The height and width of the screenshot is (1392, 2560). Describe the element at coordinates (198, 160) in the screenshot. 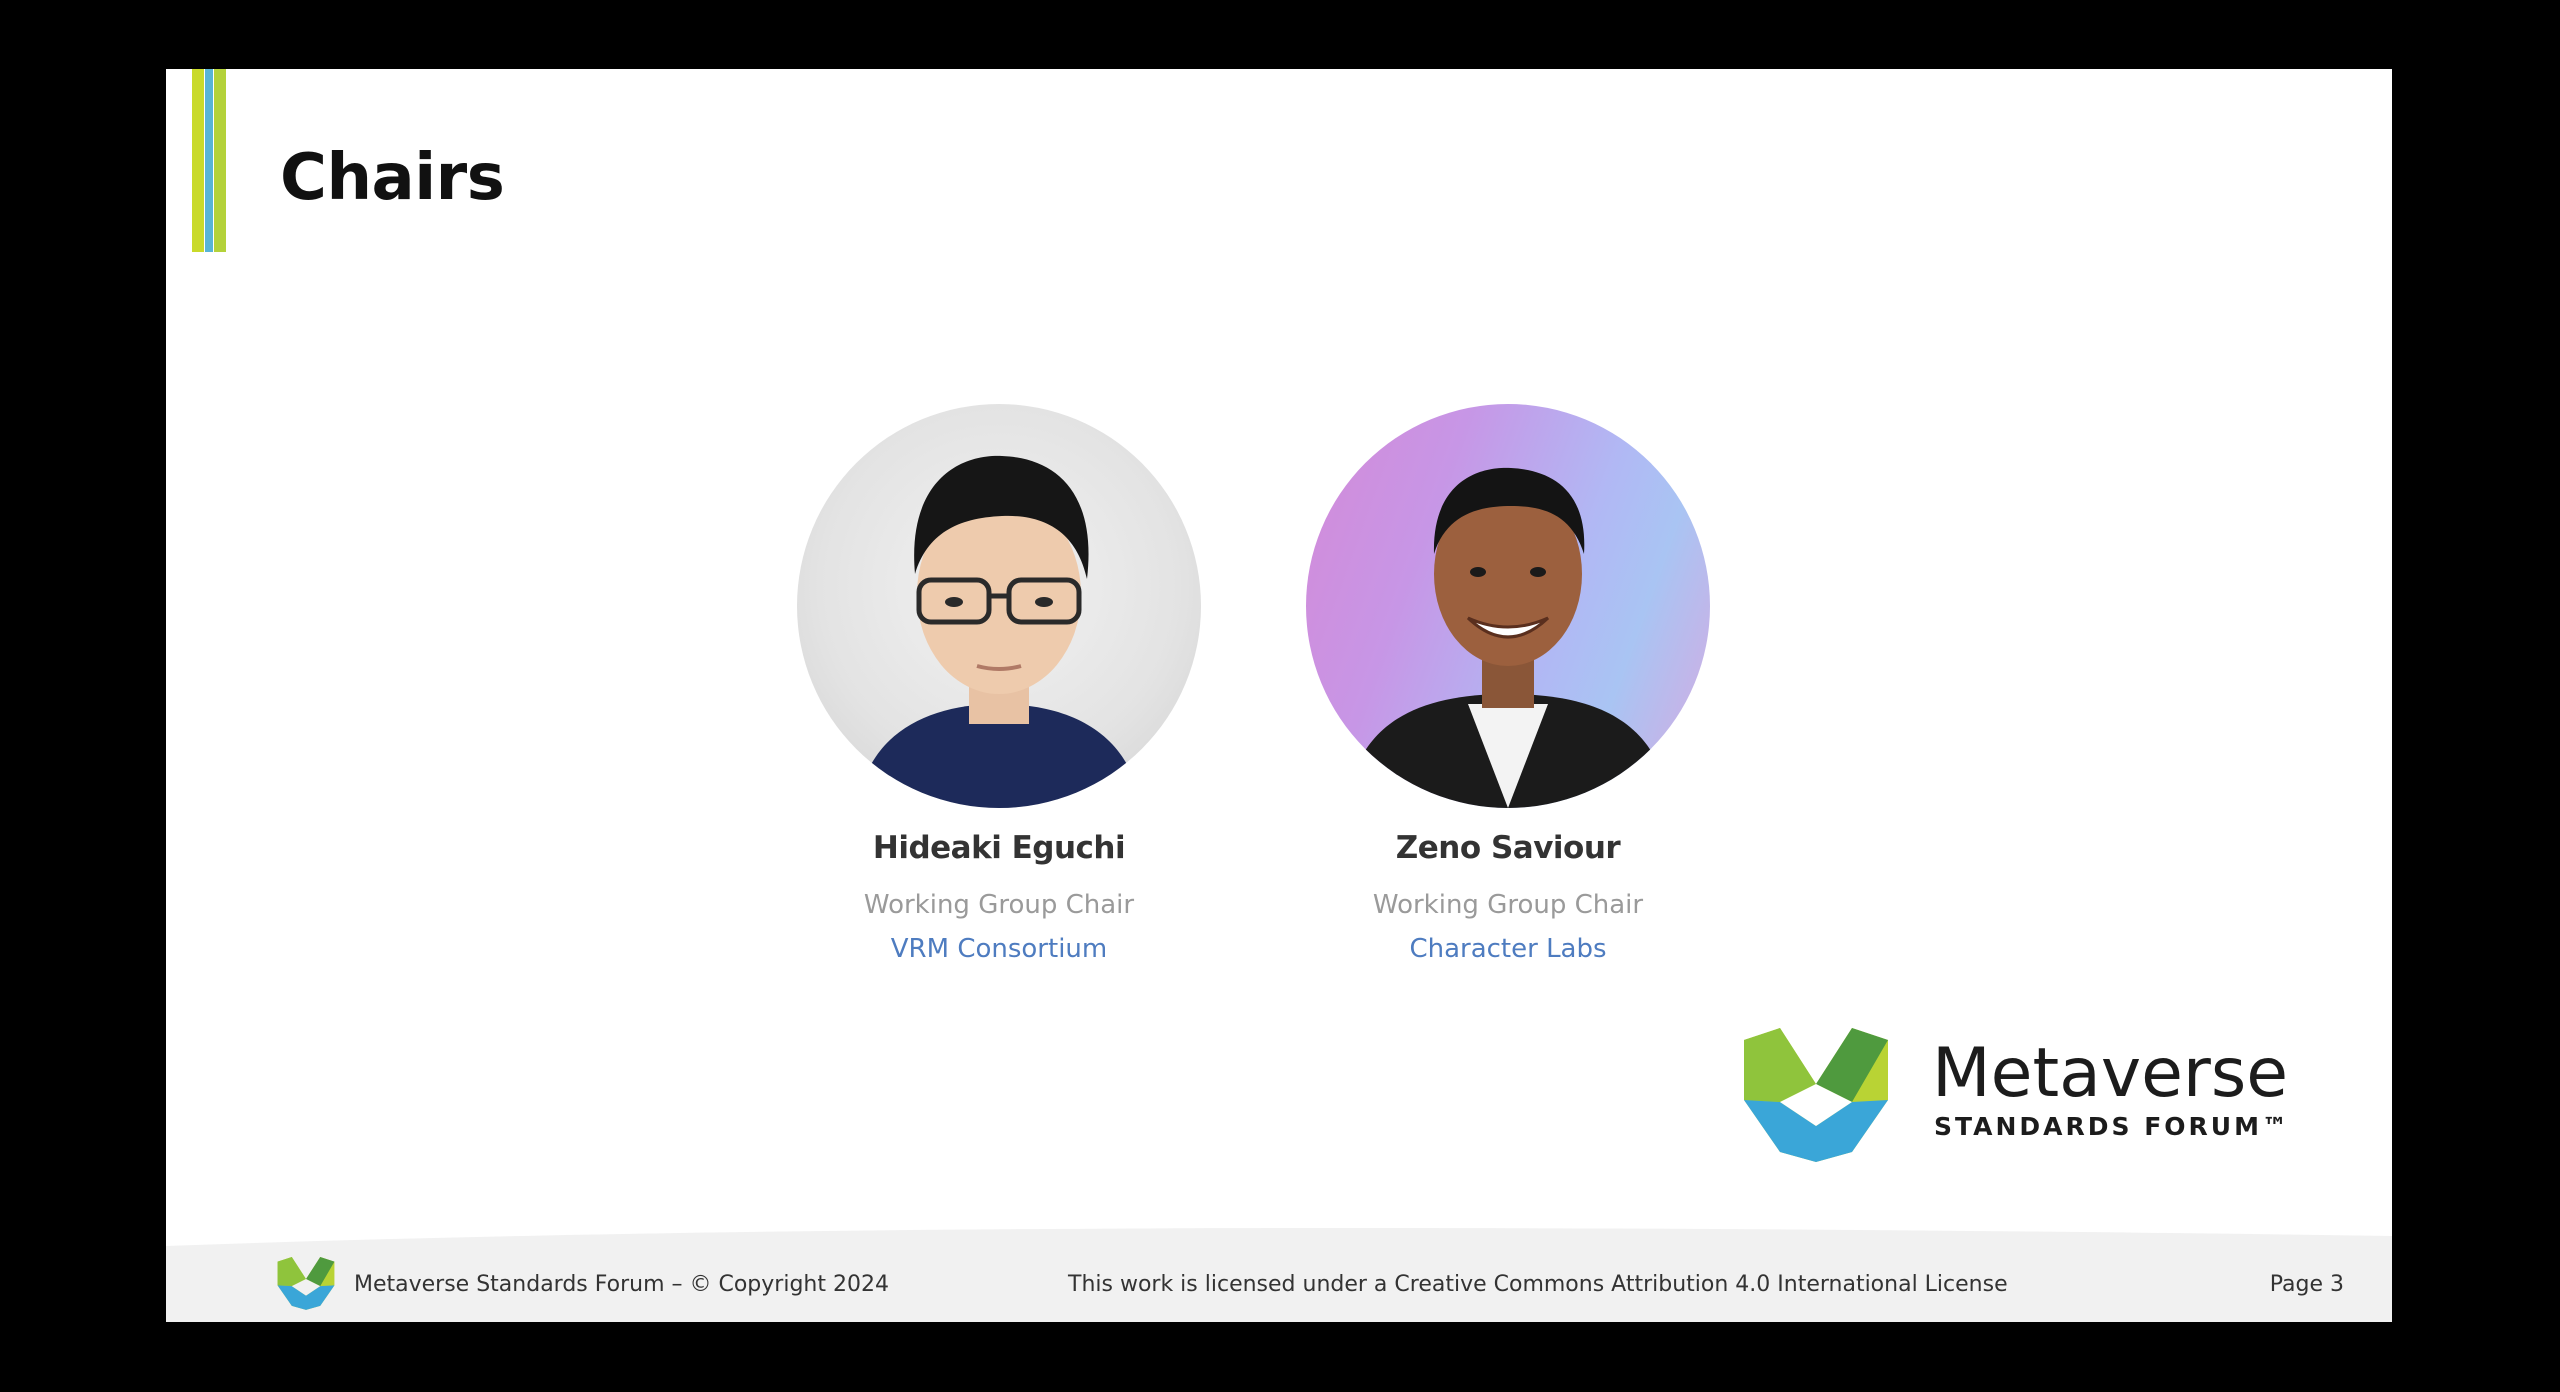

I see `accent-bar-green` at that location.